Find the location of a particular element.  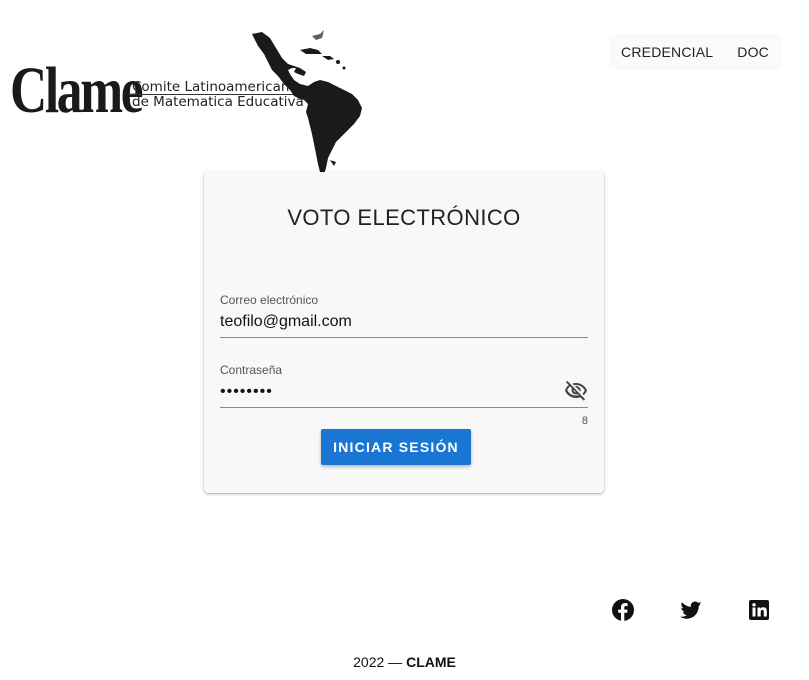

password-underline is located at coordinates (404, 407).